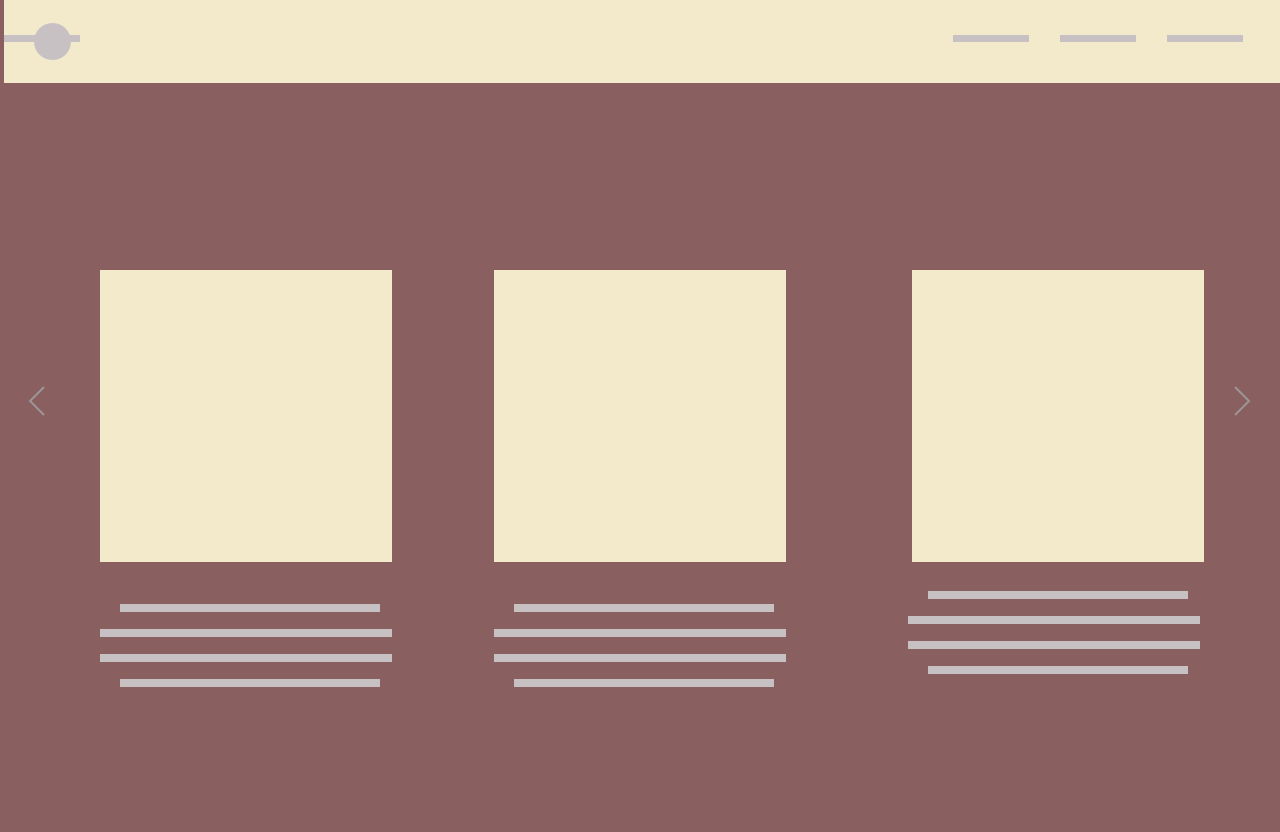  I want to click on chevron-left-icon, so click(36, 401).